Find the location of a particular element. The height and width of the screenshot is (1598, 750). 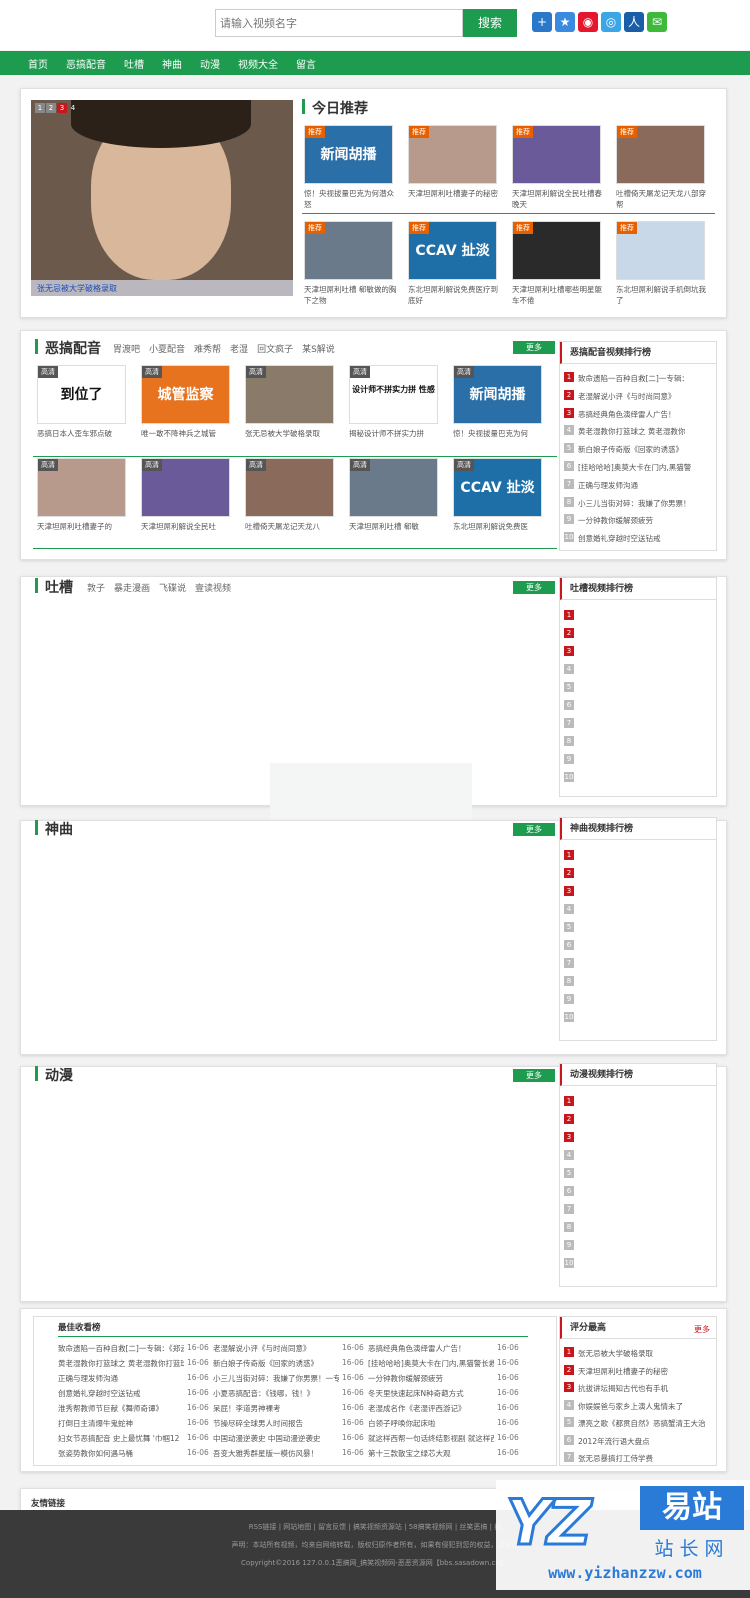

today-thumb-0: 新闻胡播 推荐 is located at coordinates (348, 154).